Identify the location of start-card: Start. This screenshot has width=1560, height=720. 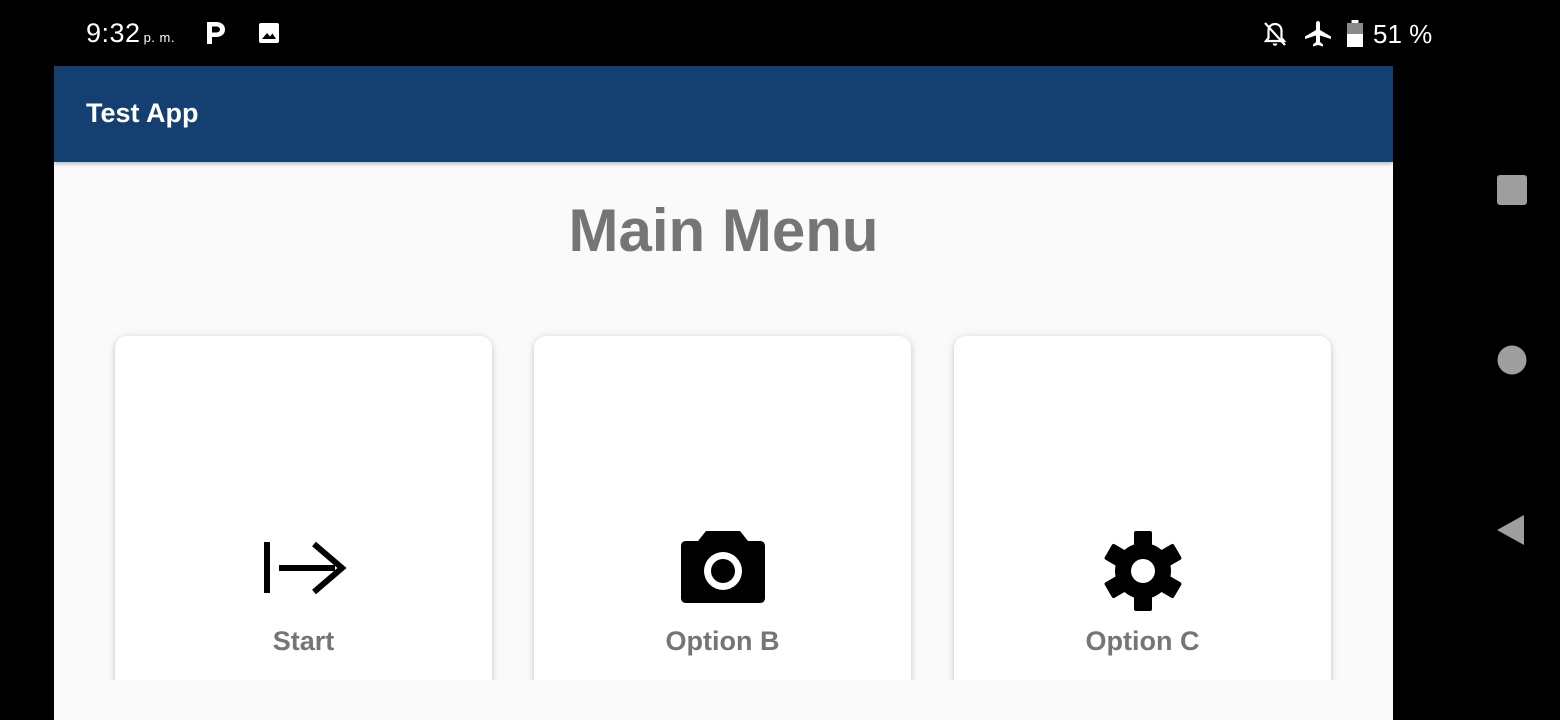
(303, 508).